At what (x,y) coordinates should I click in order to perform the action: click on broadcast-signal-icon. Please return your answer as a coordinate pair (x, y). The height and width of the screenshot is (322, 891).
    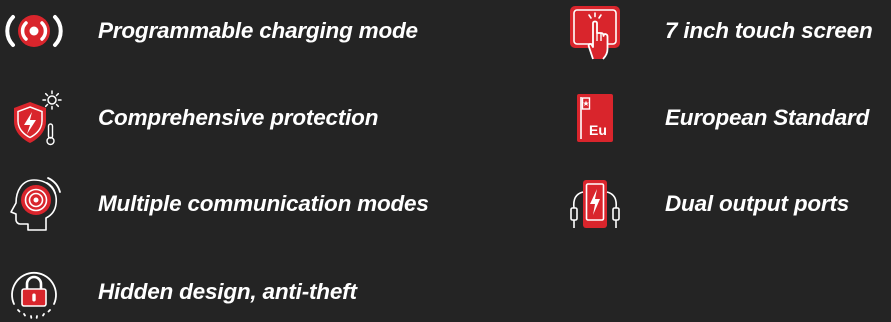
    Looking at the image, I should click on (34, 31).